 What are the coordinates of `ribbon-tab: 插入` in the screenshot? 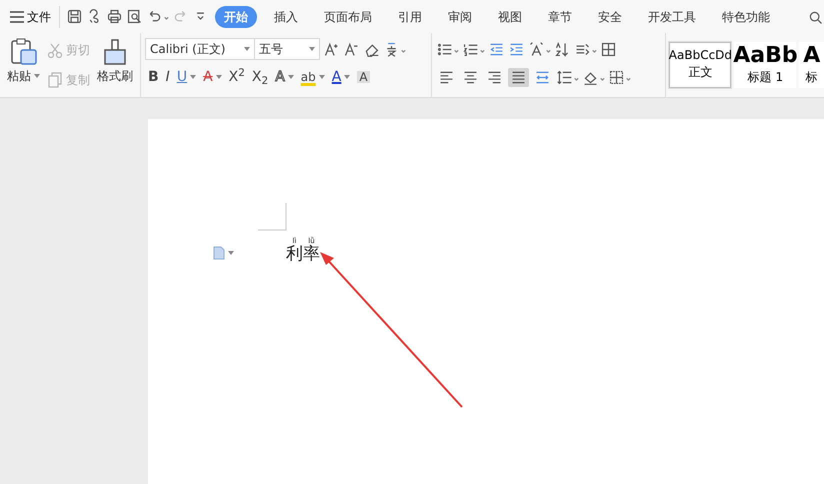 It's located at (286, 17).